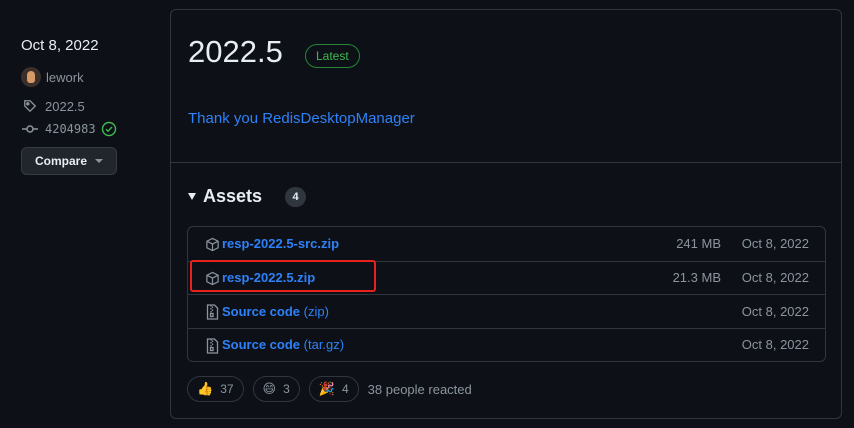 This screenshot has width=854, height=428. What do you see at coordinates (235, 52) in the screenshot?
I see `release-title: 2022.5` at bounding box center [235, 52].